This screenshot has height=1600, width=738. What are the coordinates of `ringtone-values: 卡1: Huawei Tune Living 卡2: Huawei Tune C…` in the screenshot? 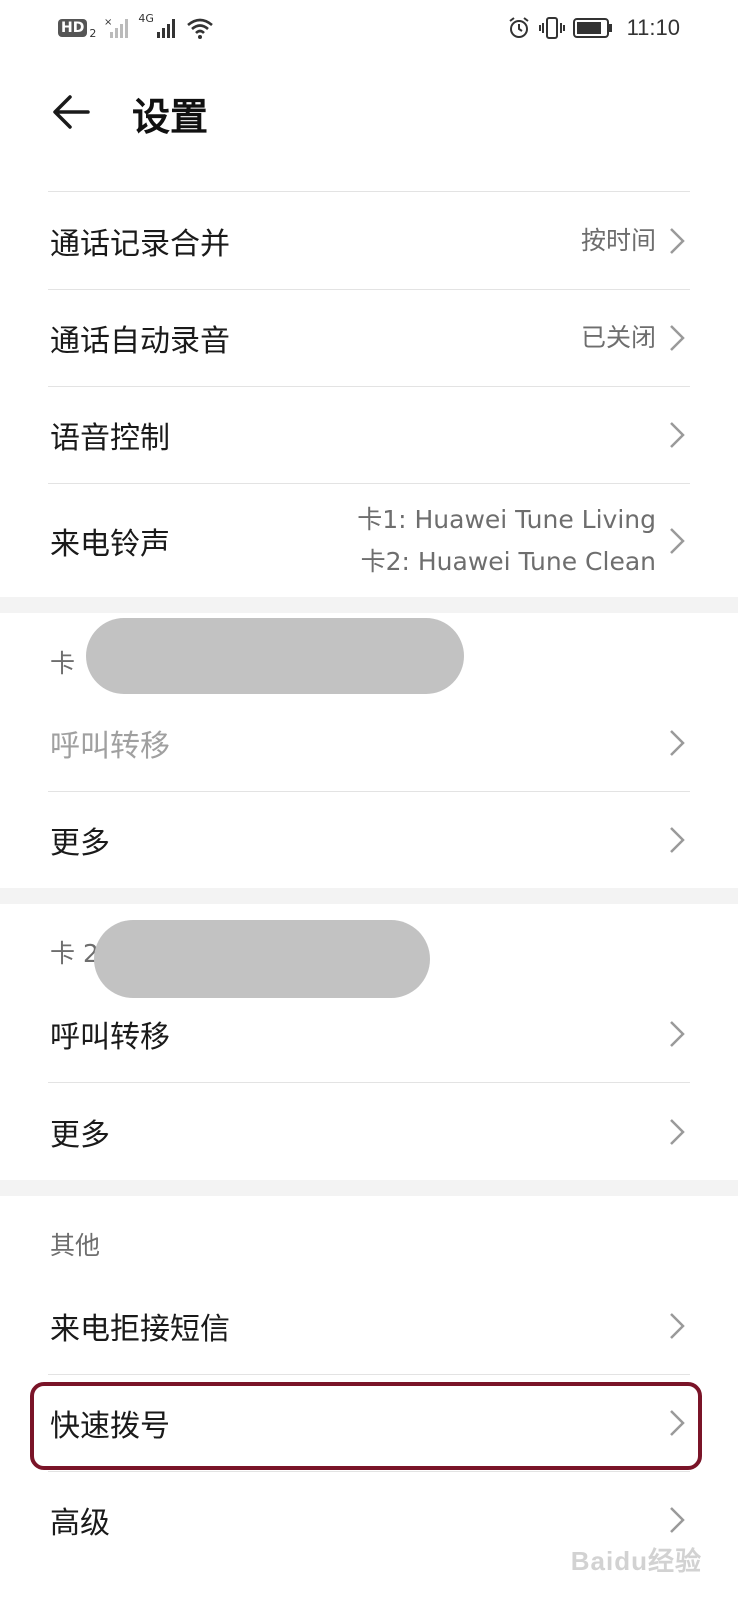 It's located at (506, 541).